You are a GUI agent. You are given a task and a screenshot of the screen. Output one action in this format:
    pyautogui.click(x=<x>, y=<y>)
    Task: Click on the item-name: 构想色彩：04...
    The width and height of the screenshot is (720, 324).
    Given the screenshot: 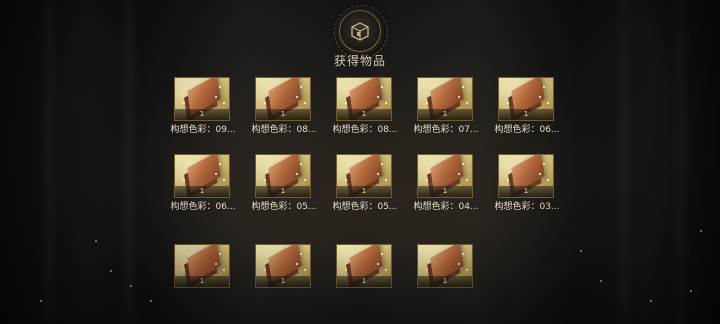 What is the action you would take?
    pyautogui.click(x=446, y=207)
    